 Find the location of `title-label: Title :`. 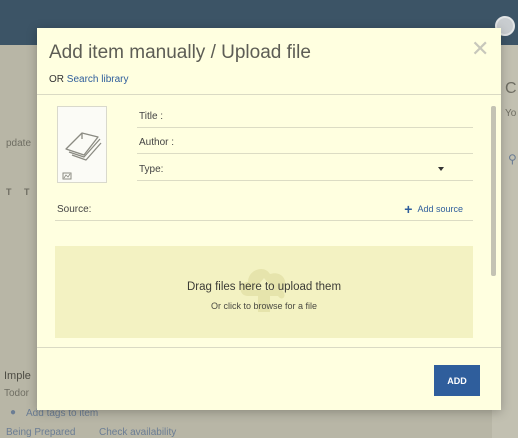

title-label: Title : is located at coordinates (151, 116).